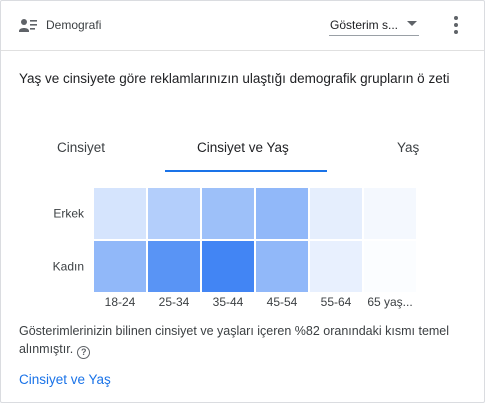  What do you see at coordinates (412, 23) in the screenshot?
I see `caret-down-icon` at bounding box center [412, 23].